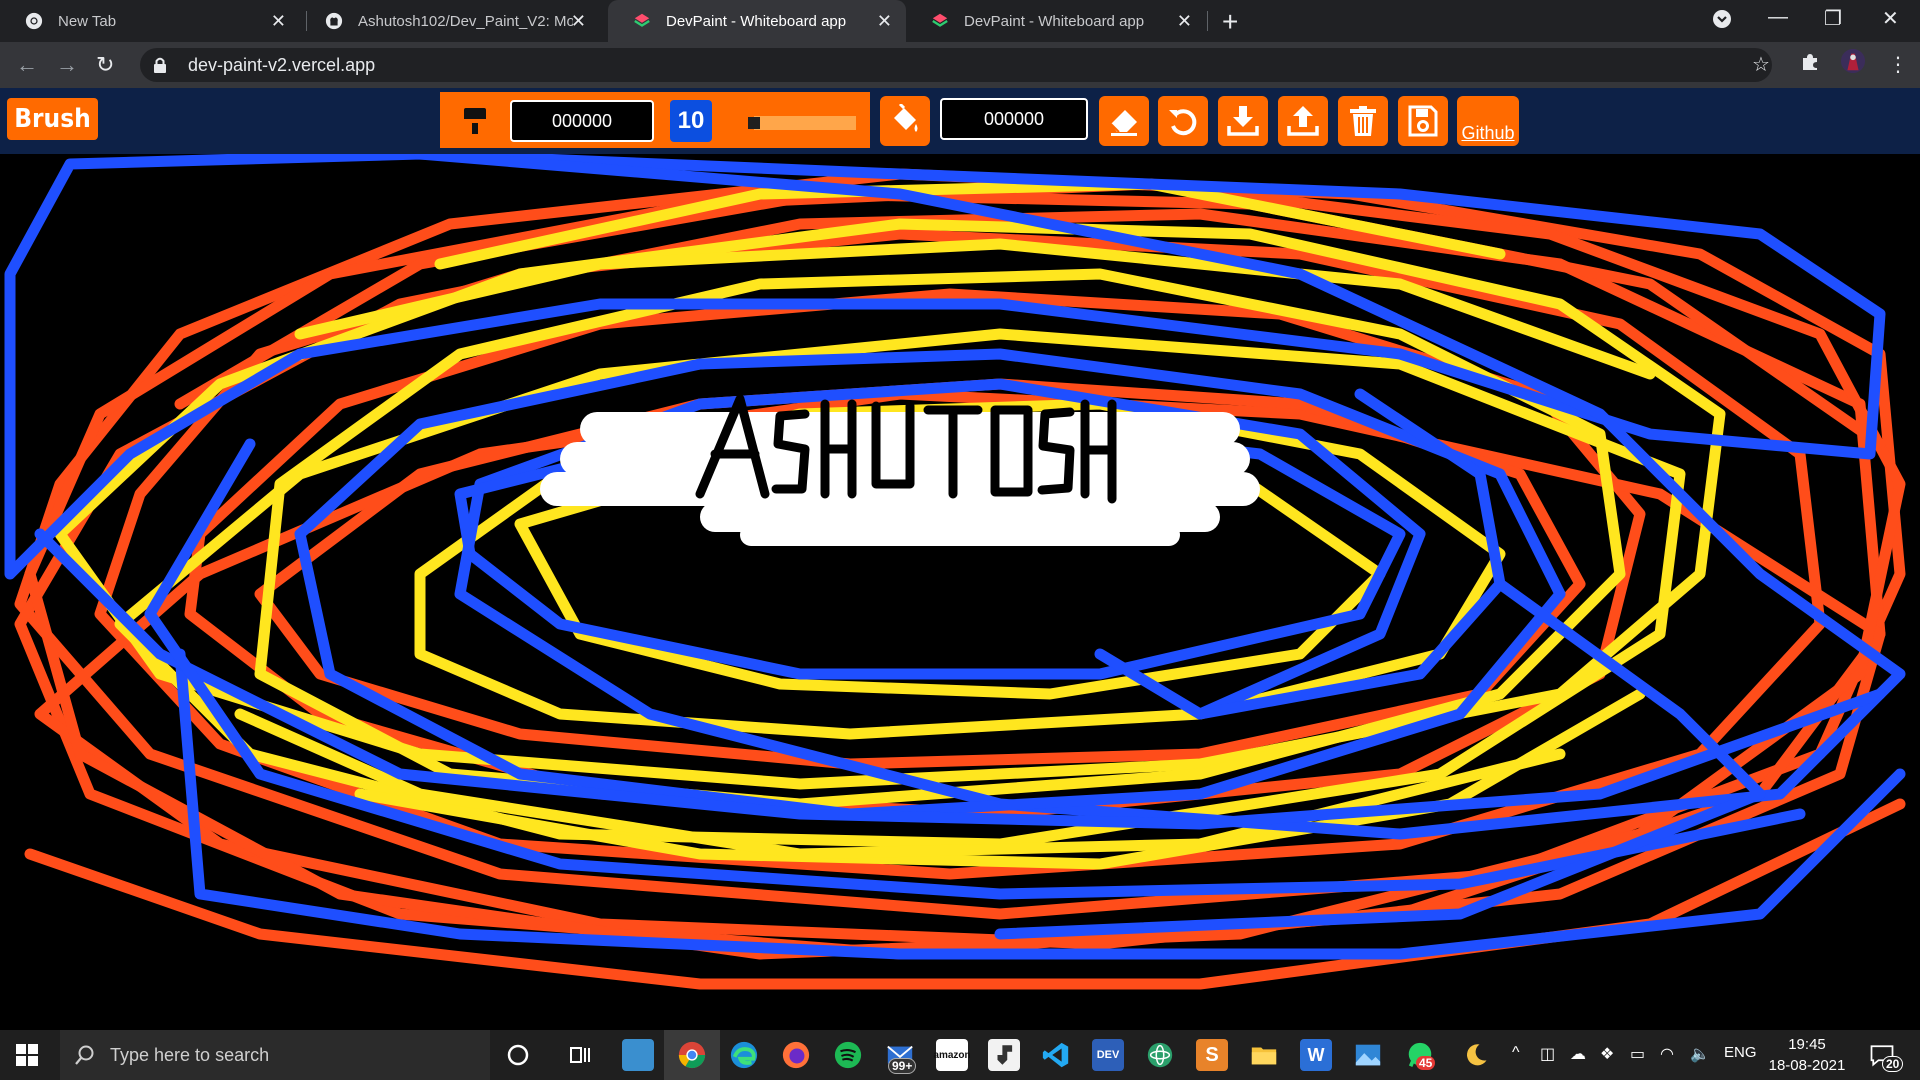 Image resolution: width=1920 pixels, height=1080 pixels. What do you see at coordinates (67, 65) in the screenshot?
I see `forward-icon: →` at bounding box center [67, 65].